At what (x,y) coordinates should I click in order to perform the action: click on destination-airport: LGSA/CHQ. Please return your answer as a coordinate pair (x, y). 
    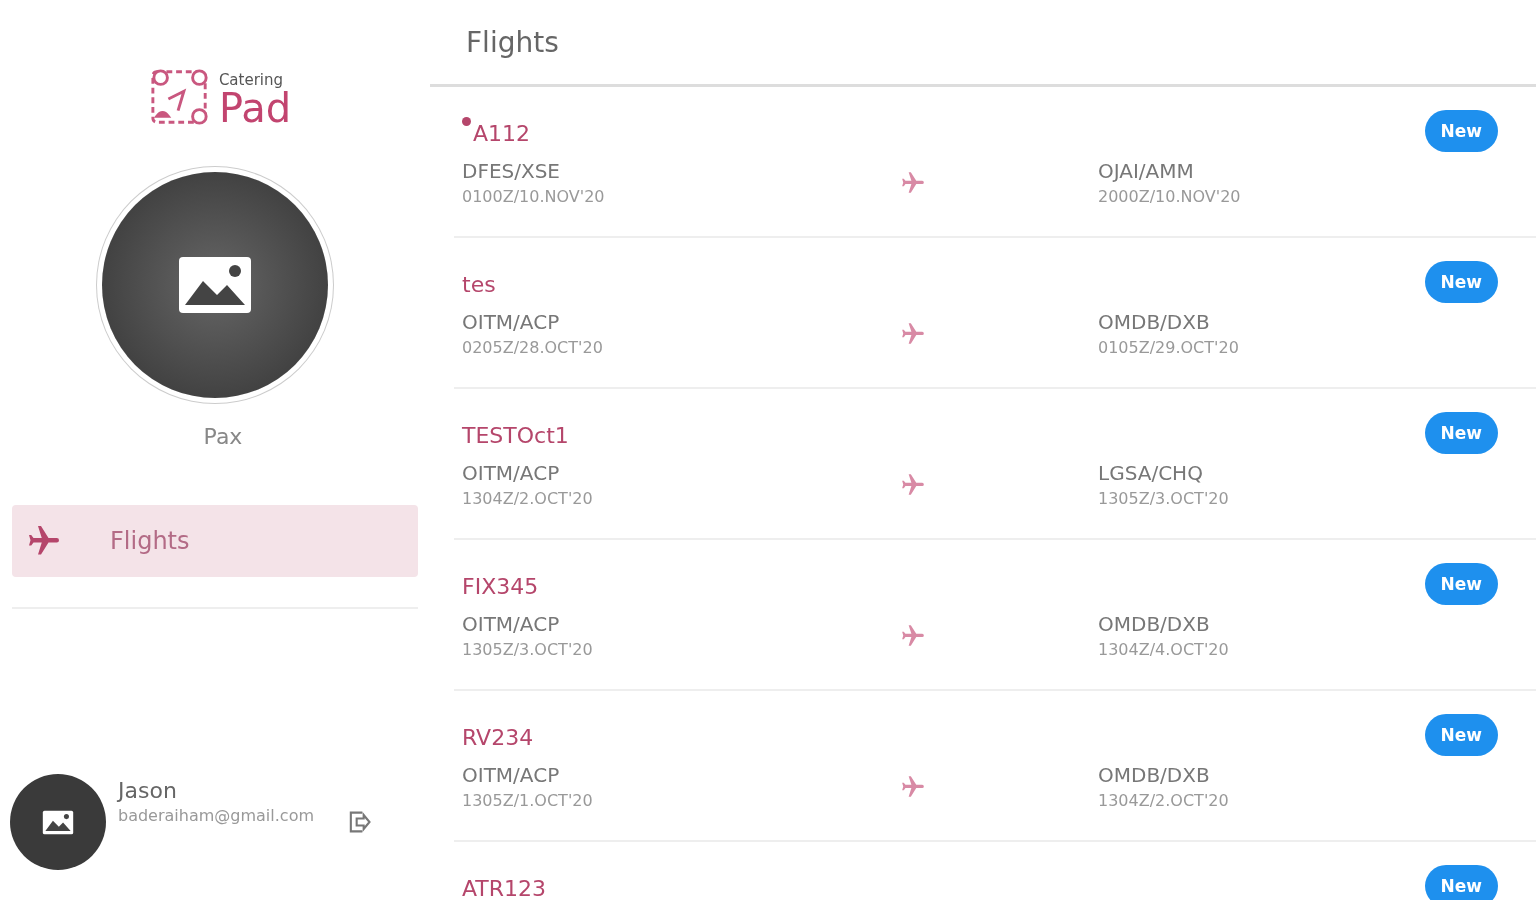
    Looking at the image, I should click on (1151, 473).